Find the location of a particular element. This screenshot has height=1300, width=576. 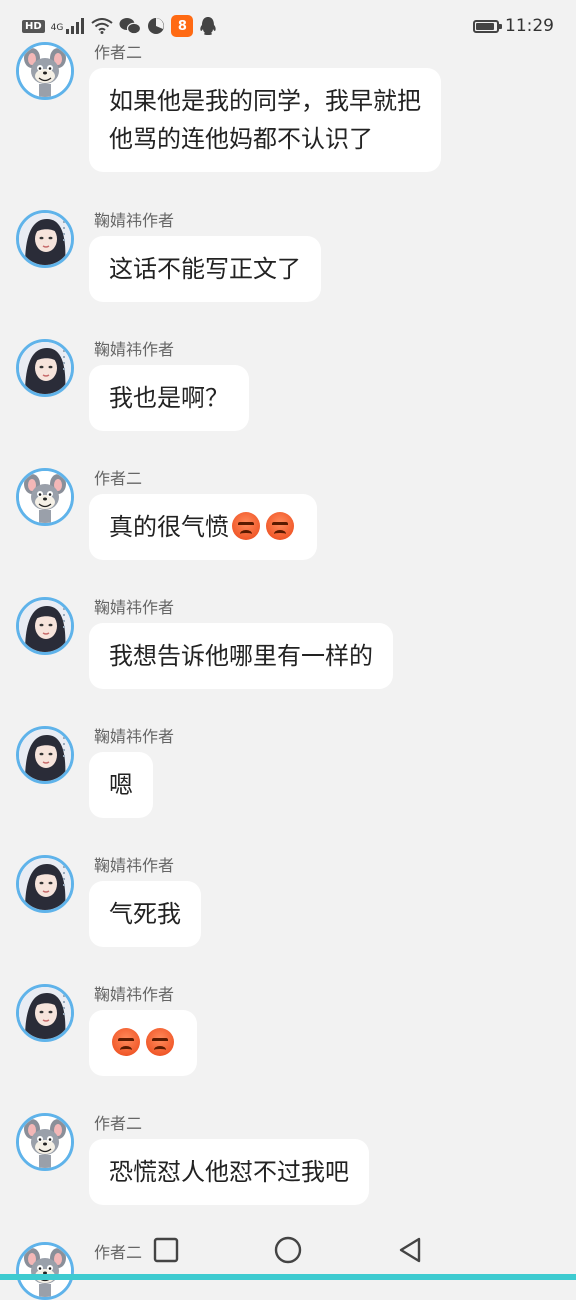

message-bubble: 这话不能写正文了 is located at coordinates (205, 269).